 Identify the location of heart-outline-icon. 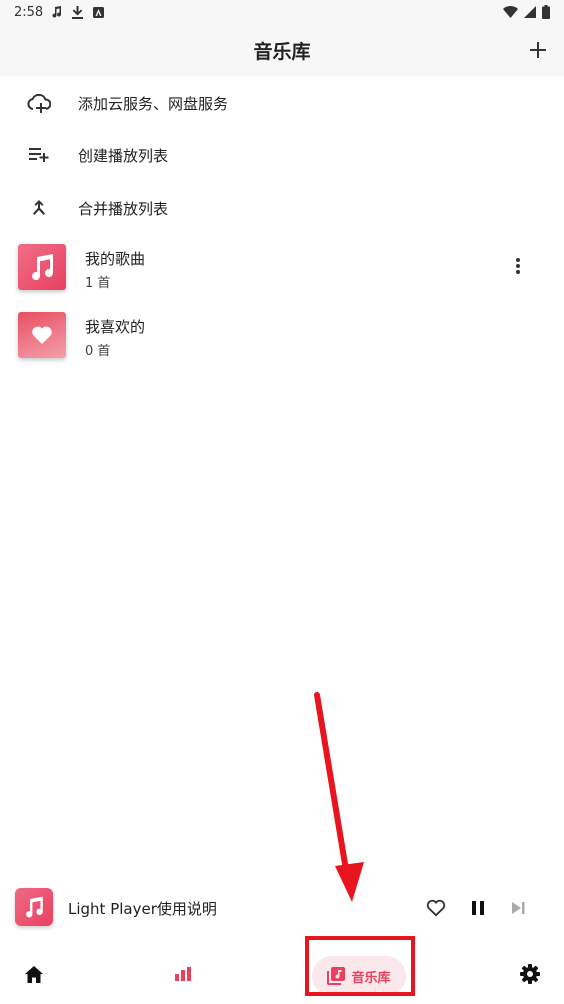
(436, 908).